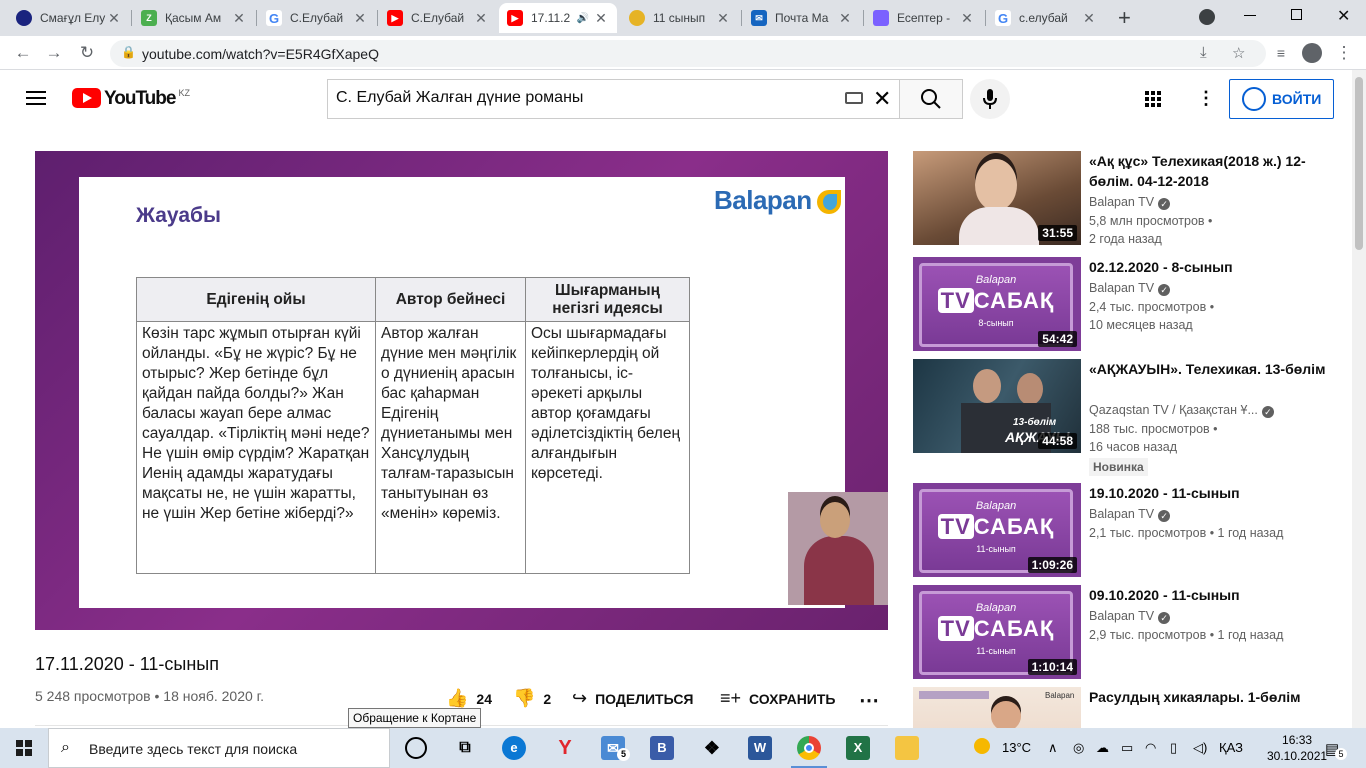 The image size is (1366, 768). What do you see at coordinates (809, 752) in the screenshot?
I see `chrome-icon` at bounding box center [809, 752].